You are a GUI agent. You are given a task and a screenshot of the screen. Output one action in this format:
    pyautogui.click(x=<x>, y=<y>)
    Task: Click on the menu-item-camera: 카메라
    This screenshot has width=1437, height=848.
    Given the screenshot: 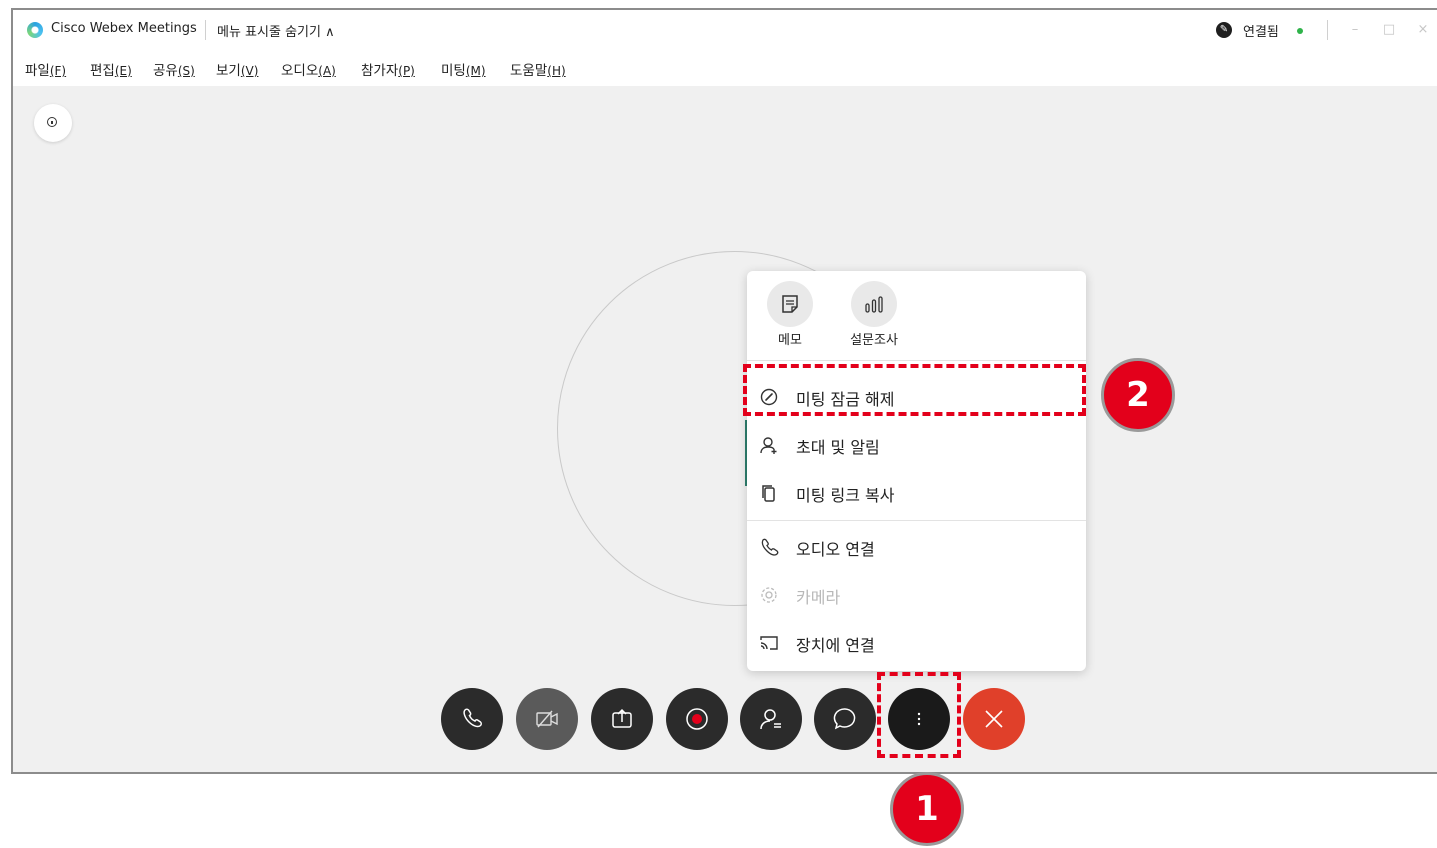 What is the action you would take?
    pyautogui.click(x=916, y=595)
    